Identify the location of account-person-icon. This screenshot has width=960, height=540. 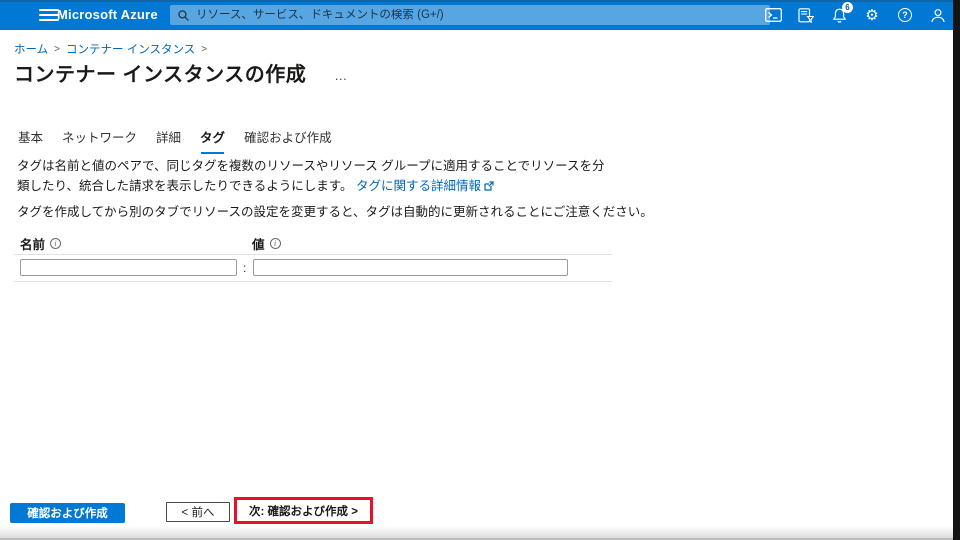
(938, 15).